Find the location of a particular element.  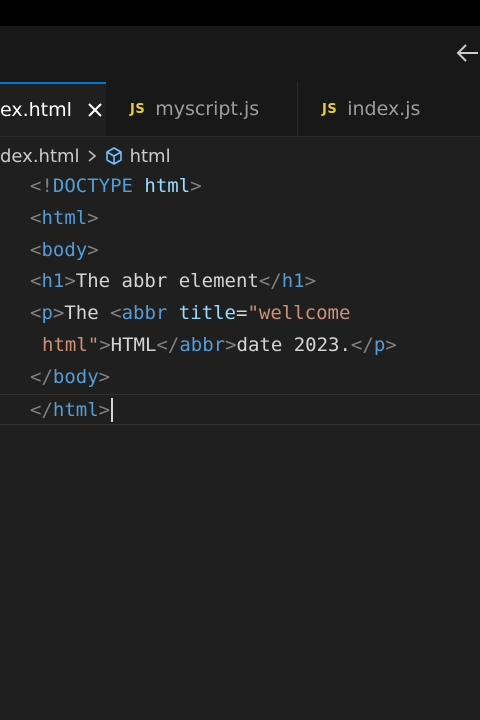

breadcrumb-item: html is located at coordinates (150, 156).